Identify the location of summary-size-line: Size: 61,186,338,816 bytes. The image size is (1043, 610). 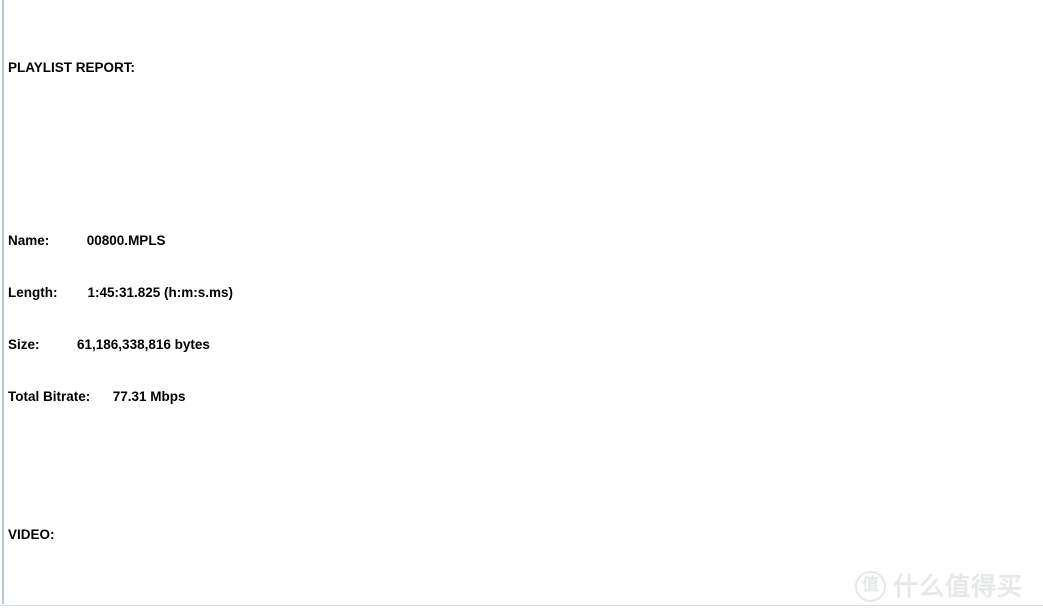
(109, 344).